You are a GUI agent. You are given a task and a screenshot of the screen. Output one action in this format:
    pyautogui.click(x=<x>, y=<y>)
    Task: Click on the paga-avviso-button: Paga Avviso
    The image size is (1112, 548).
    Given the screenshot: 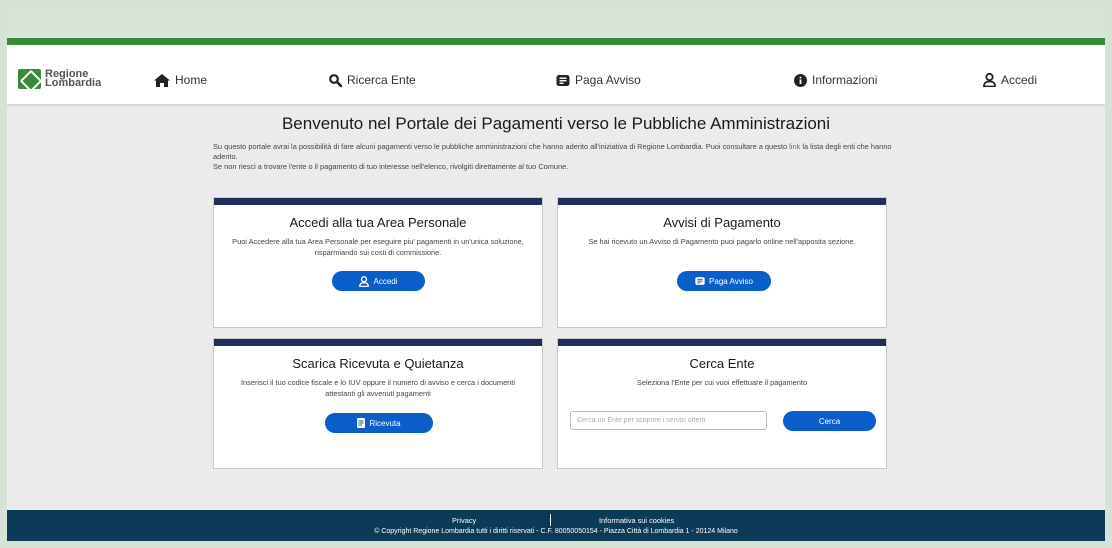 What is the action you would take?
    pyautogui.click(x=724, y=281)
    